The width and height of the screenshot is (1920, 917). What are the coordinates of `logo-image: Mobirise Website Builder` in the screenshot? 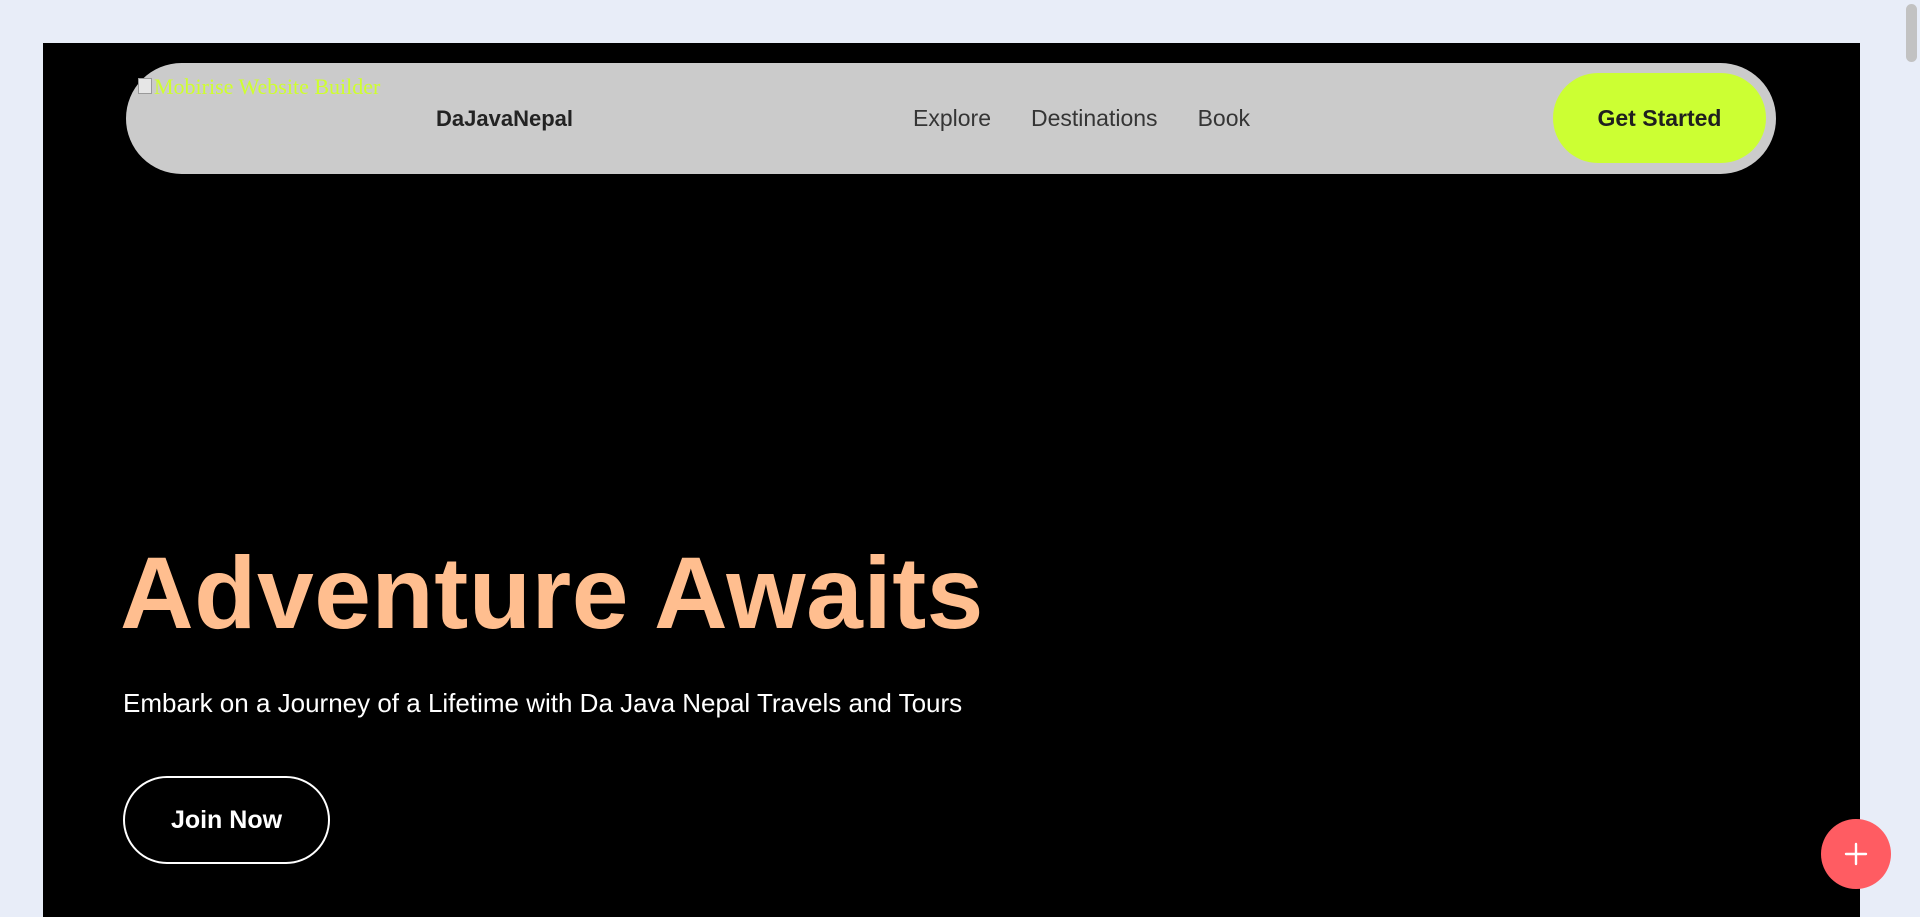 It's located at (259, 87).